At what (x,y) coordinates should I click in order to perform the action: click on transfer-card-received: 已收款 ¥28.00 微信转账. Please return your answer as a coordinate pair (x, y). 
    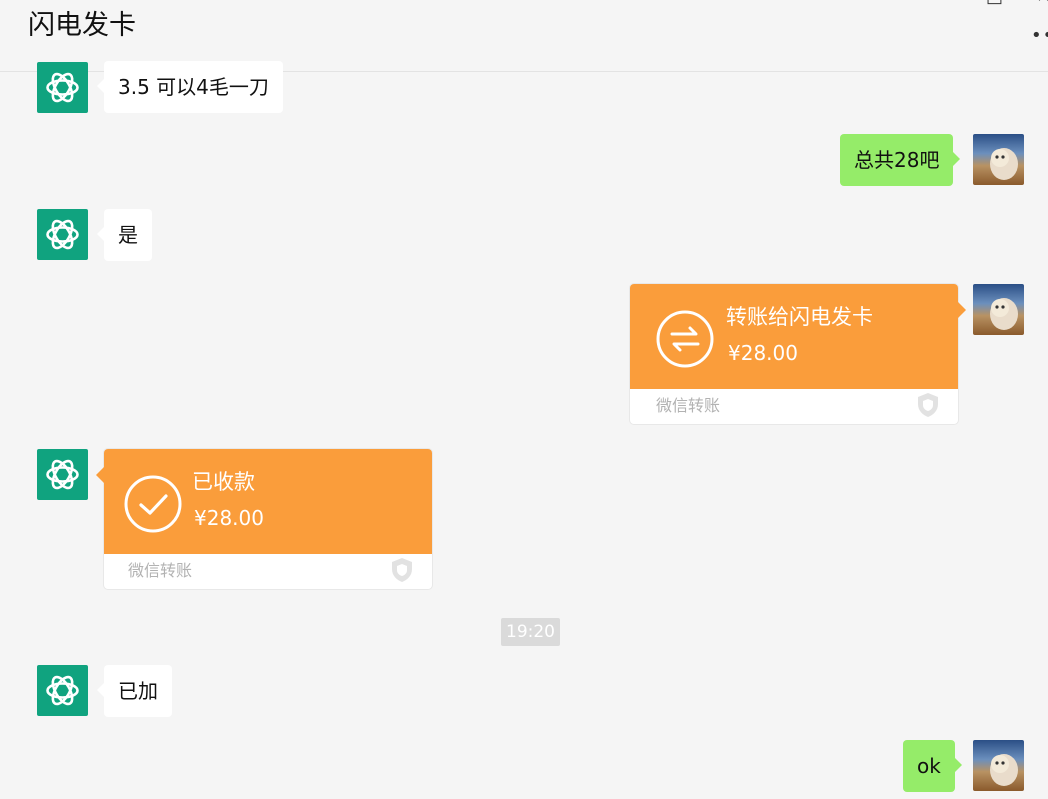
    Looking at the image, I should click on (264, 519).